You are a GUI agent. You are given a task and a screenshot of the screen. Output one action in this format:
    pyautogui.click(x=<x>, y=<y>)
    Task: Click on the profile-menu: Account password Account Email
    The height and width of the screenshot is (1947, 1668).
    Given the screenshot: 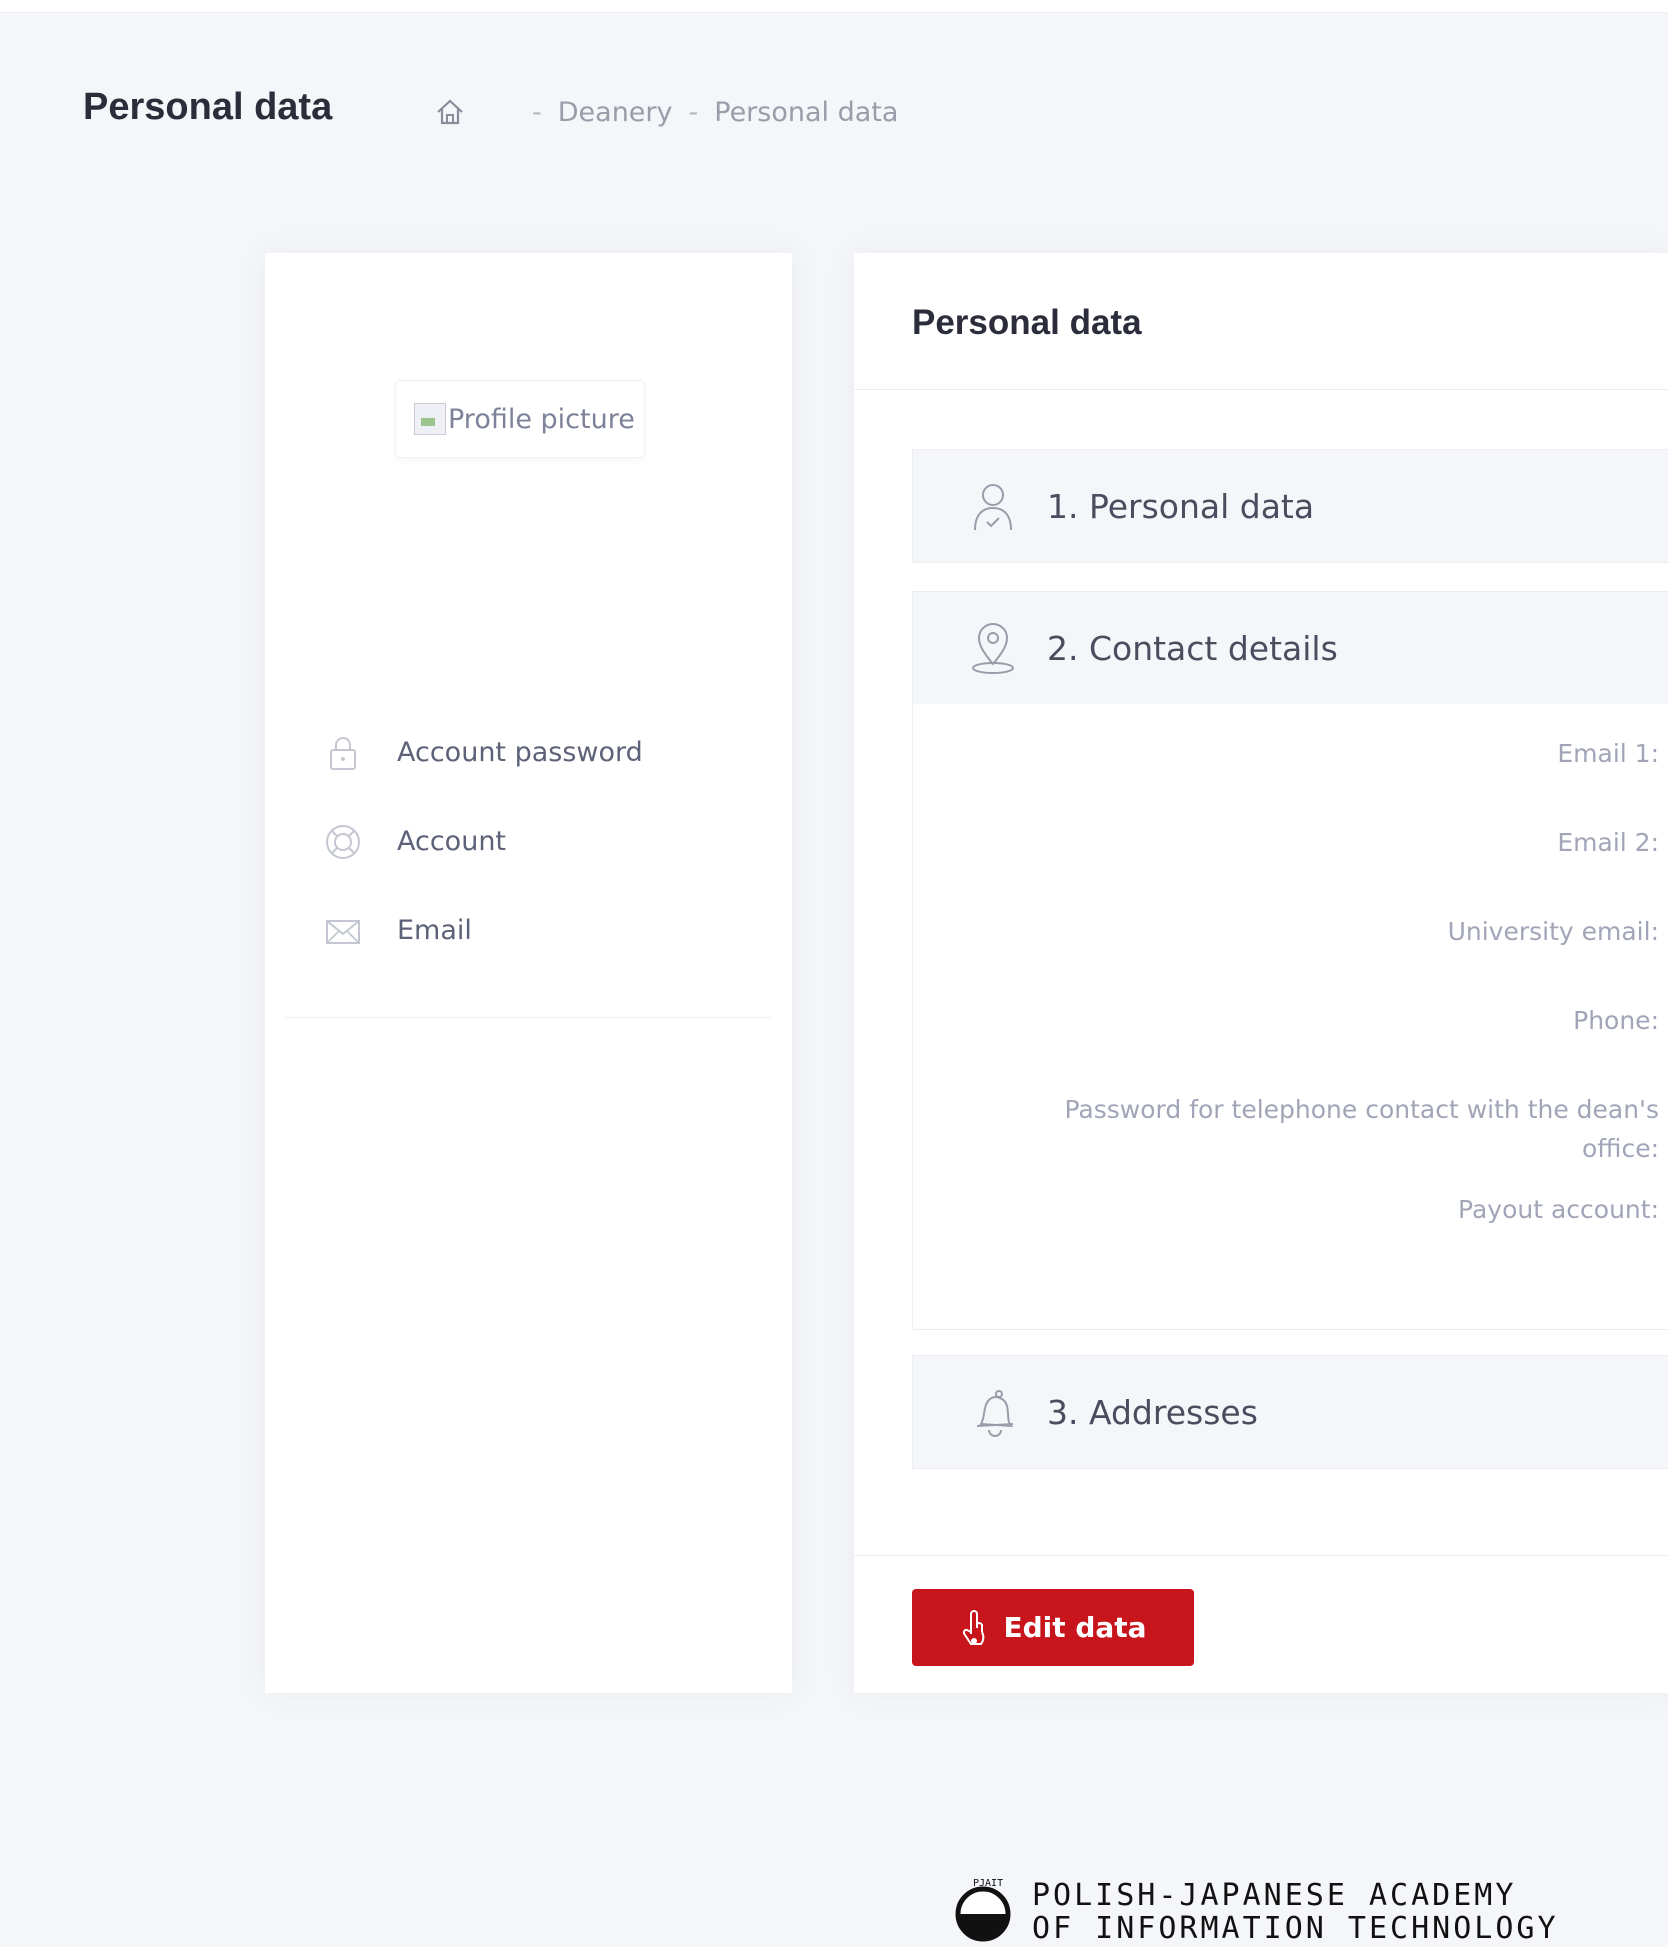 What is the action you would take?
    pyautogui.click(x=483, y=841)
    